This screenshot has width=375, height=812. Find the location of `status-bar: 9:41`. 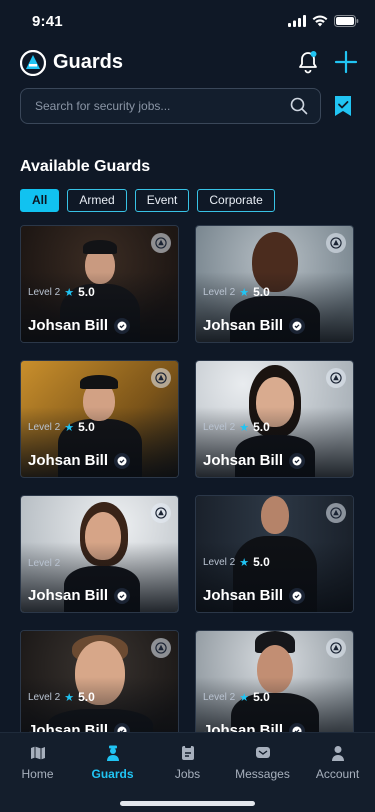

status-bar: 9:41 is located at coordinates (187, 22).